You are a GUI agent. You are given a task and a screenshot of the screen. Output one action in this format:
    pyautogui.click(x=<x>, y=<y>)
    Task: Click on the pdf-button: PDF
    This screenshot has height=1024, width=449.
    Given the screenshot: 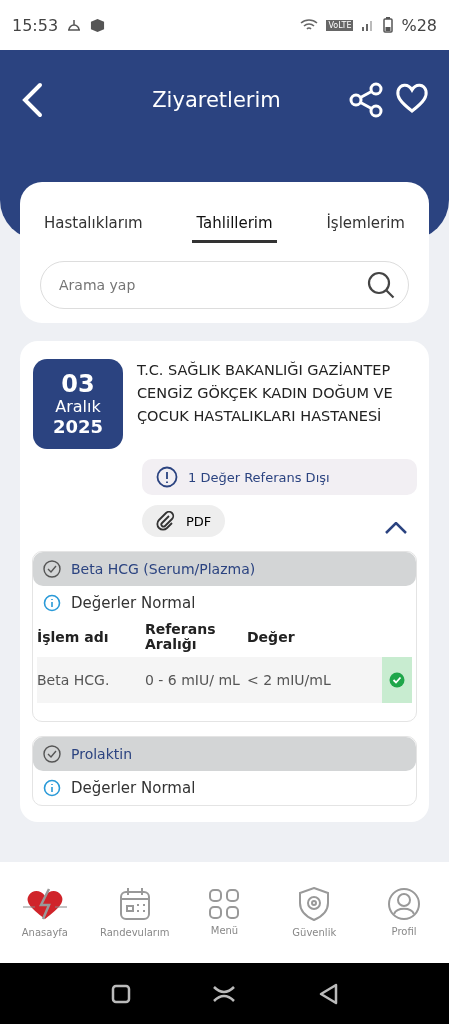 What is the action you would take?
    pyautogui.click(x=184, y=521)
    